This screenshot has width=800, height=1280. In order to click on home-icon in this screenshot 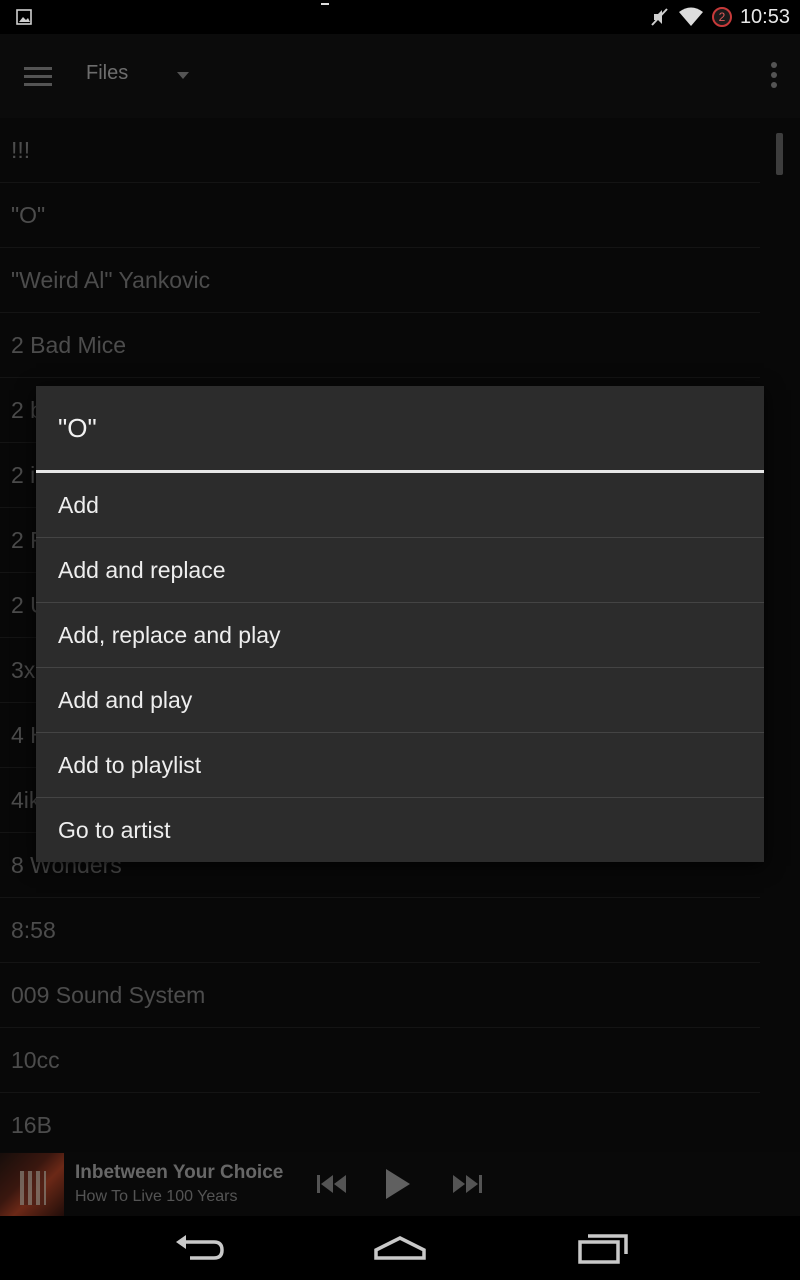, I will do `click(400, 1248)`.